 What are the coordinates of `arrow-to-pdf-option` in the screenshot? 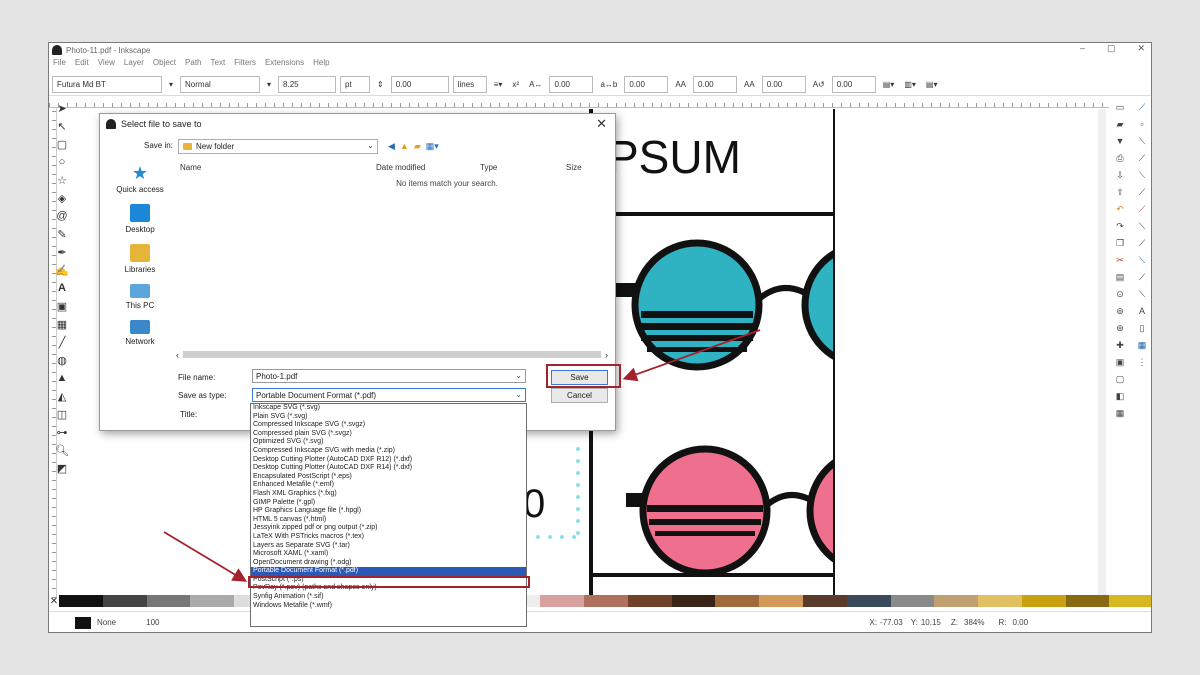 It's located at (205, 556).